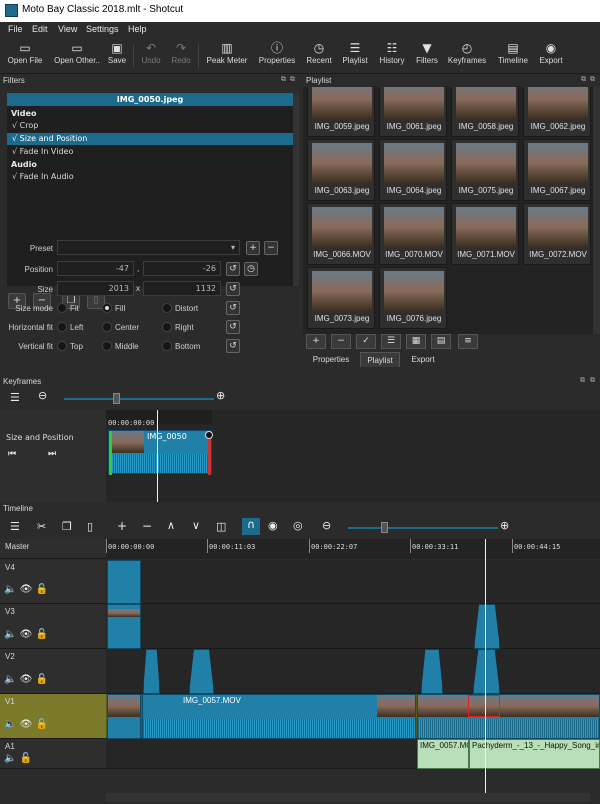 Image resolution: width=600 pixels, height=804 pixels. Describe the element at coordinates (15, 29) in the screenshot. I see `menu-file: File` at that location.